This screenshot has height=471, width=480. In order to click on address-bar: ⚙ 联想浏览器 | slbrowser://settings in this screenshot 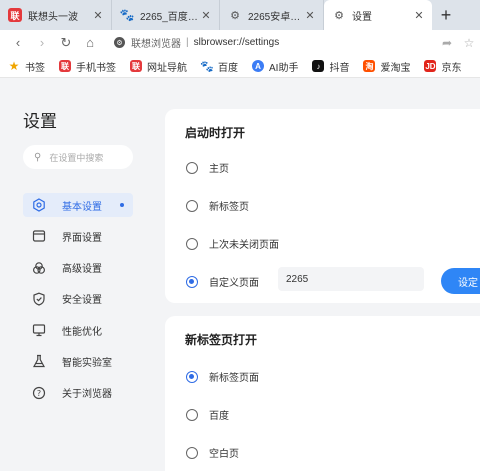, I will do `click(196, 43)`.